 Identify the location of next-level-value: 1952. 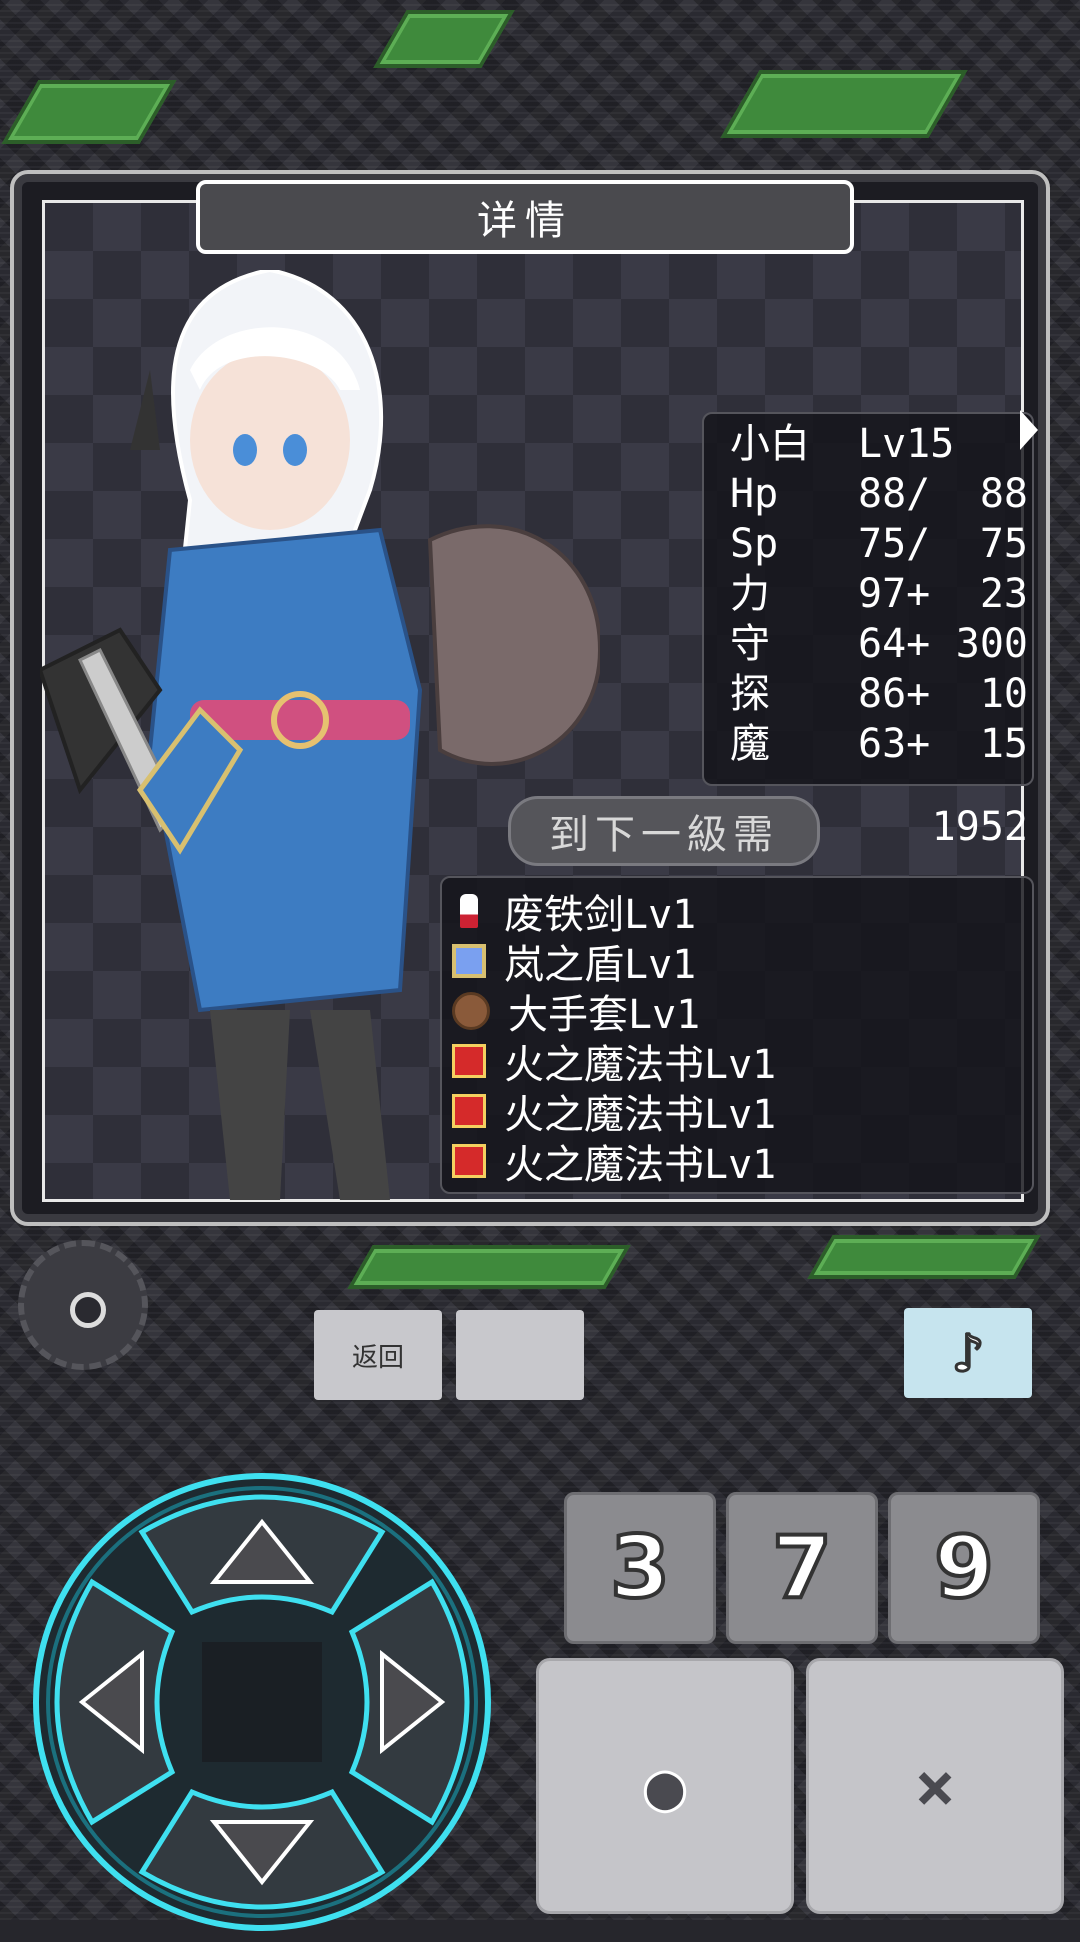
(979, 827).